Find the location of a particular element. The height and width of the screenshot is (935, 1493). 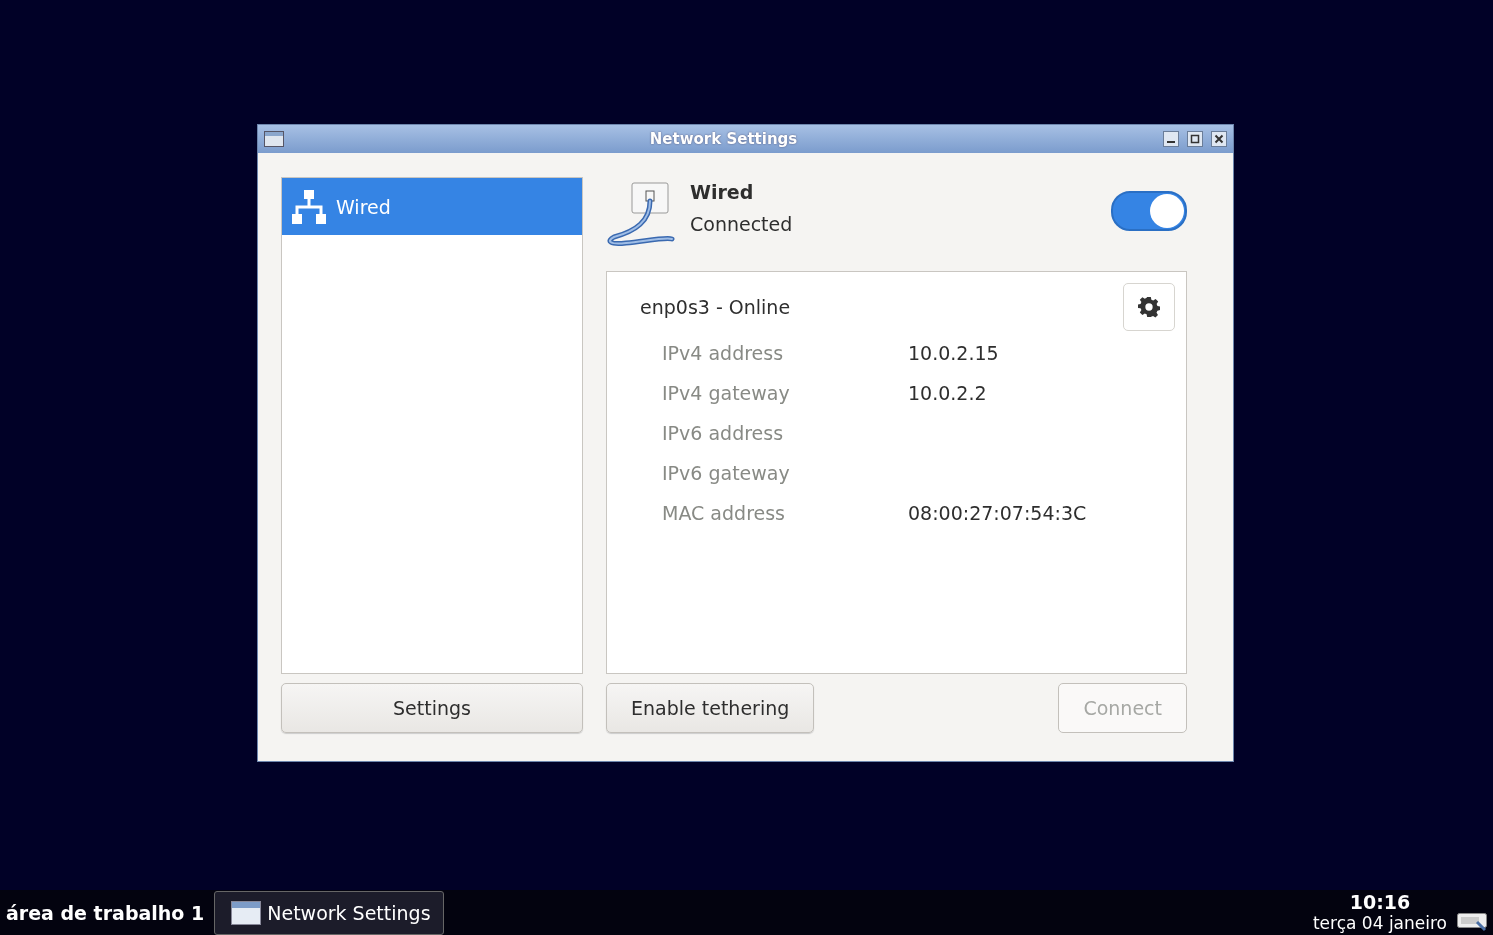

close-icon is located at coordinates (1219, 139).